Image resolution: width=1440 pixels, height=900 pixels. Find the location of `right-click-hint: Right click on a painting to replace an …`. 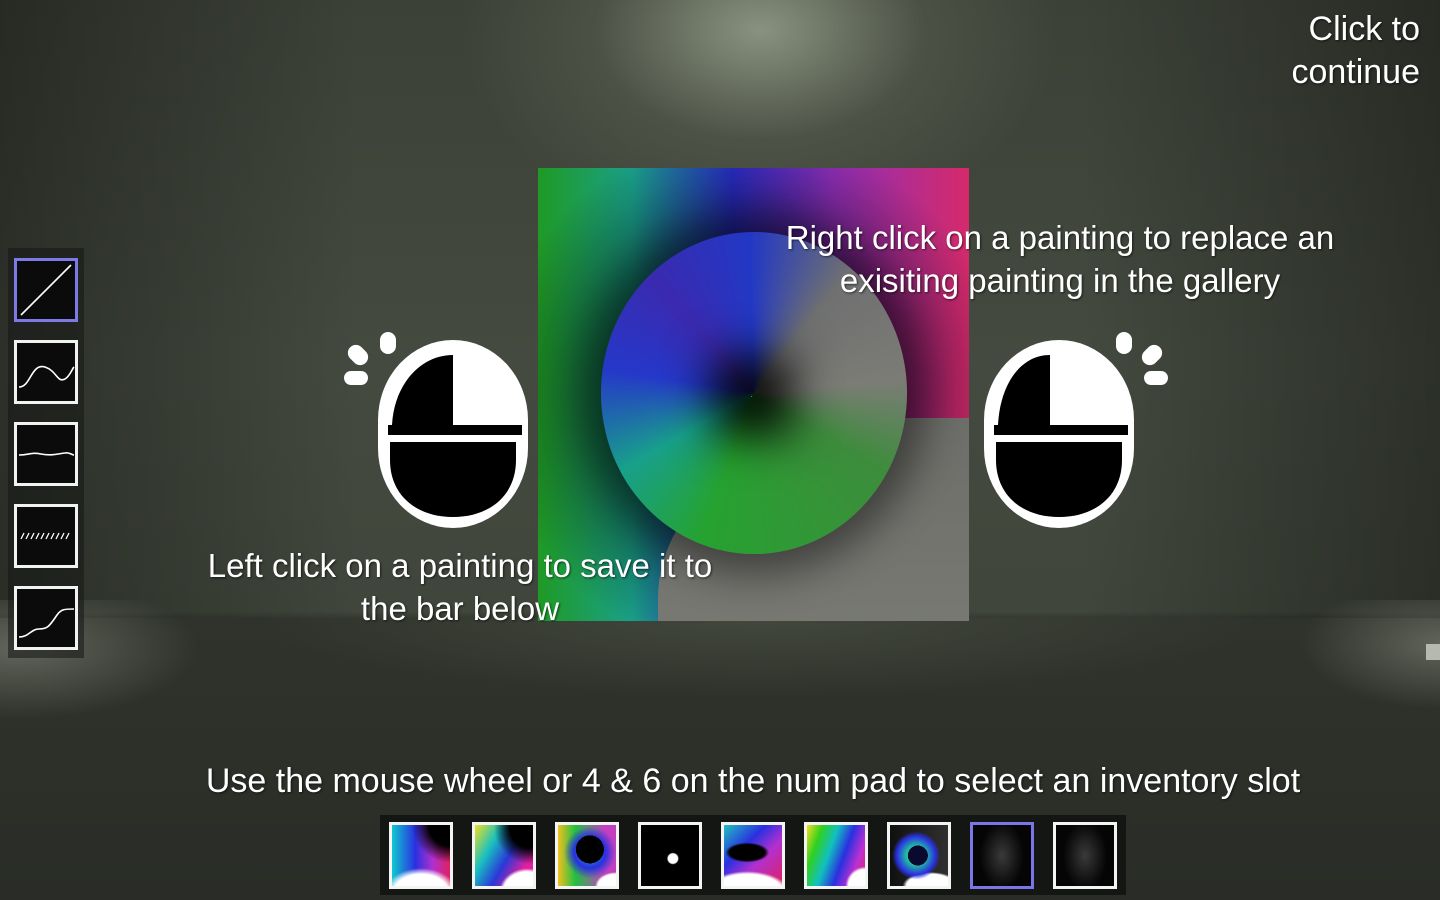

right-click-hint: Right click on a painting to replace an … is located at coordinates (1060, 259).